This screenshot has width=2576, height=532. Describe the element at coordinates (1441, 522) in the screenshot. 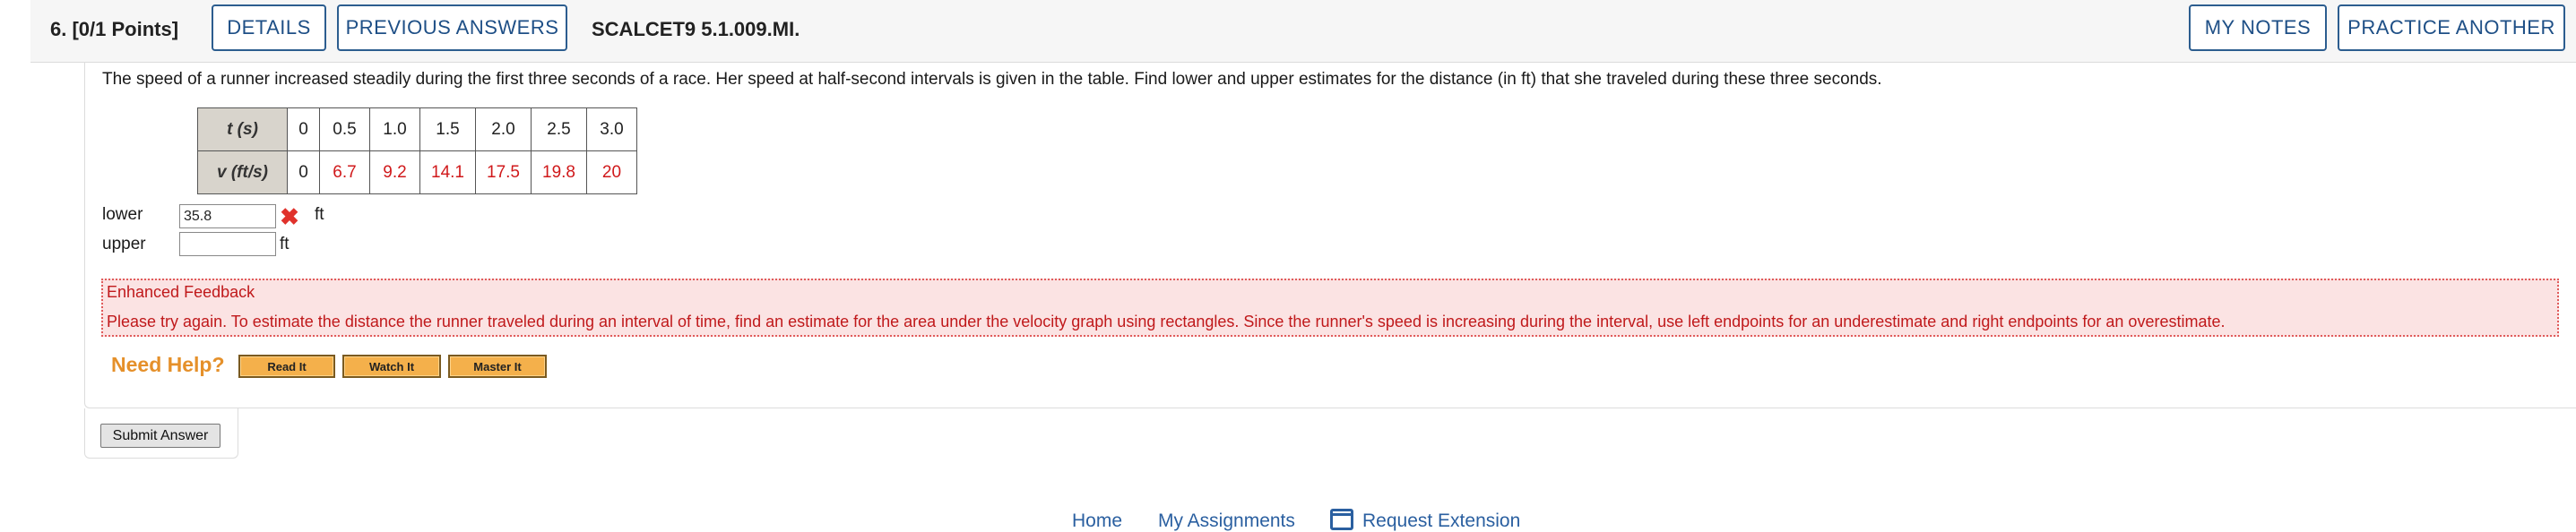

I see `footer-request-extension-link: Request Extension` at that location.